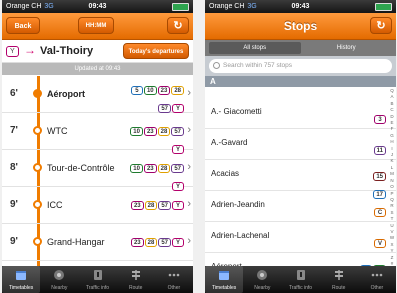 This screenshot has width=397, height=293. I want to click on clock: 09:43, so click(97, 6).